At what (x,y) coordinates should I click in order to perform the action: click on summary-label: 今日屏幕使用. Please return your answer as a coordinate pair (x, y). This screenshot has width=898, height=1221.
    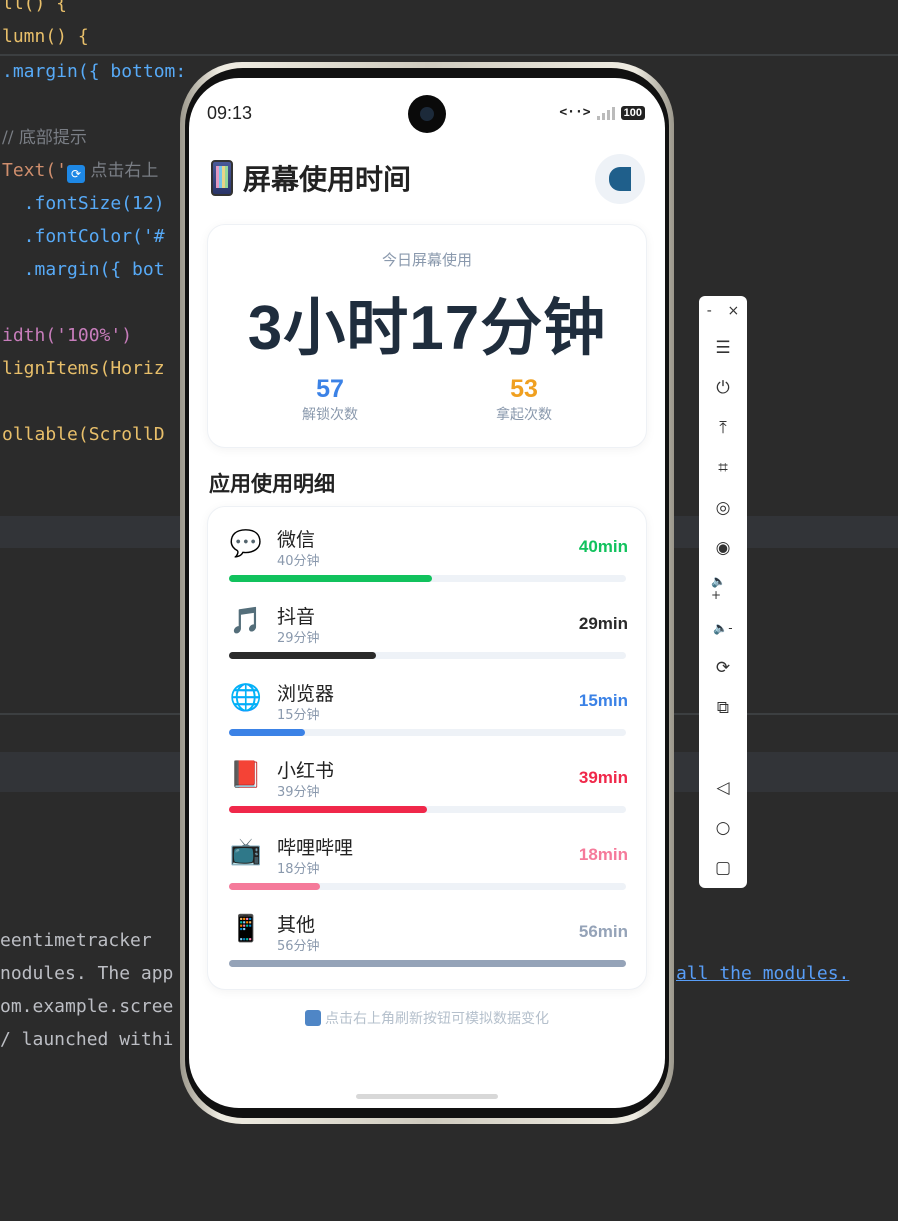
    Looking at the image, I should click on (426, 260).